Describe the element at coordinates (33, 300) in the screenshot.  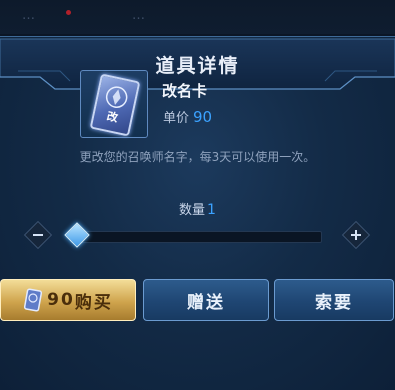
I see `rename-card-mini-icon` at that location.